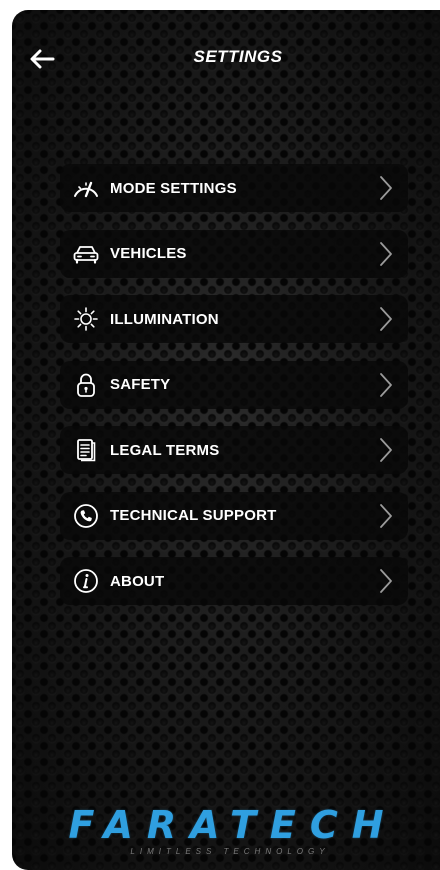 The image size is (440, 870). Describe the element at coordinates (234, 319) in the screenshot. I see `menu-item-illumination: ILLUMINATION` at that location.